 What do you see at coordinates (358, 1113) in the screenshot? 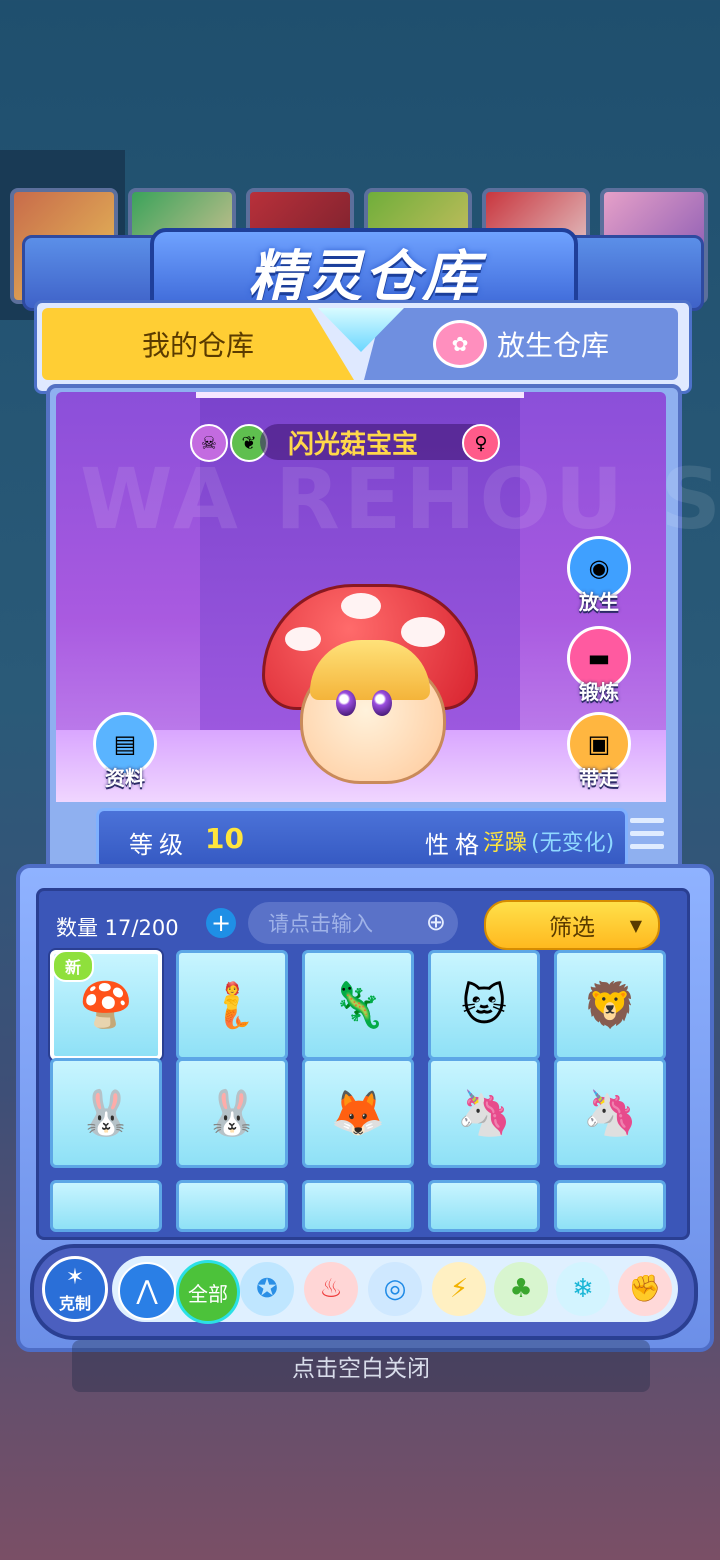
I see `pet-slot: 🦊` at bounding box center [358, 1113].